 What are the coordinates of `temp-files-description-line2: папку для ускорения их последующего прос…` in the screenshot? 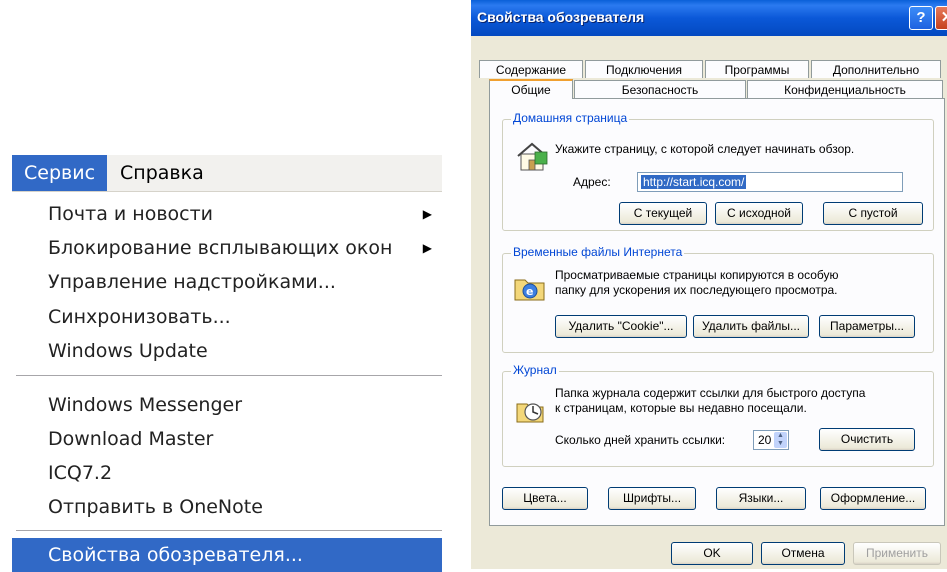 It's located at (696, 290).